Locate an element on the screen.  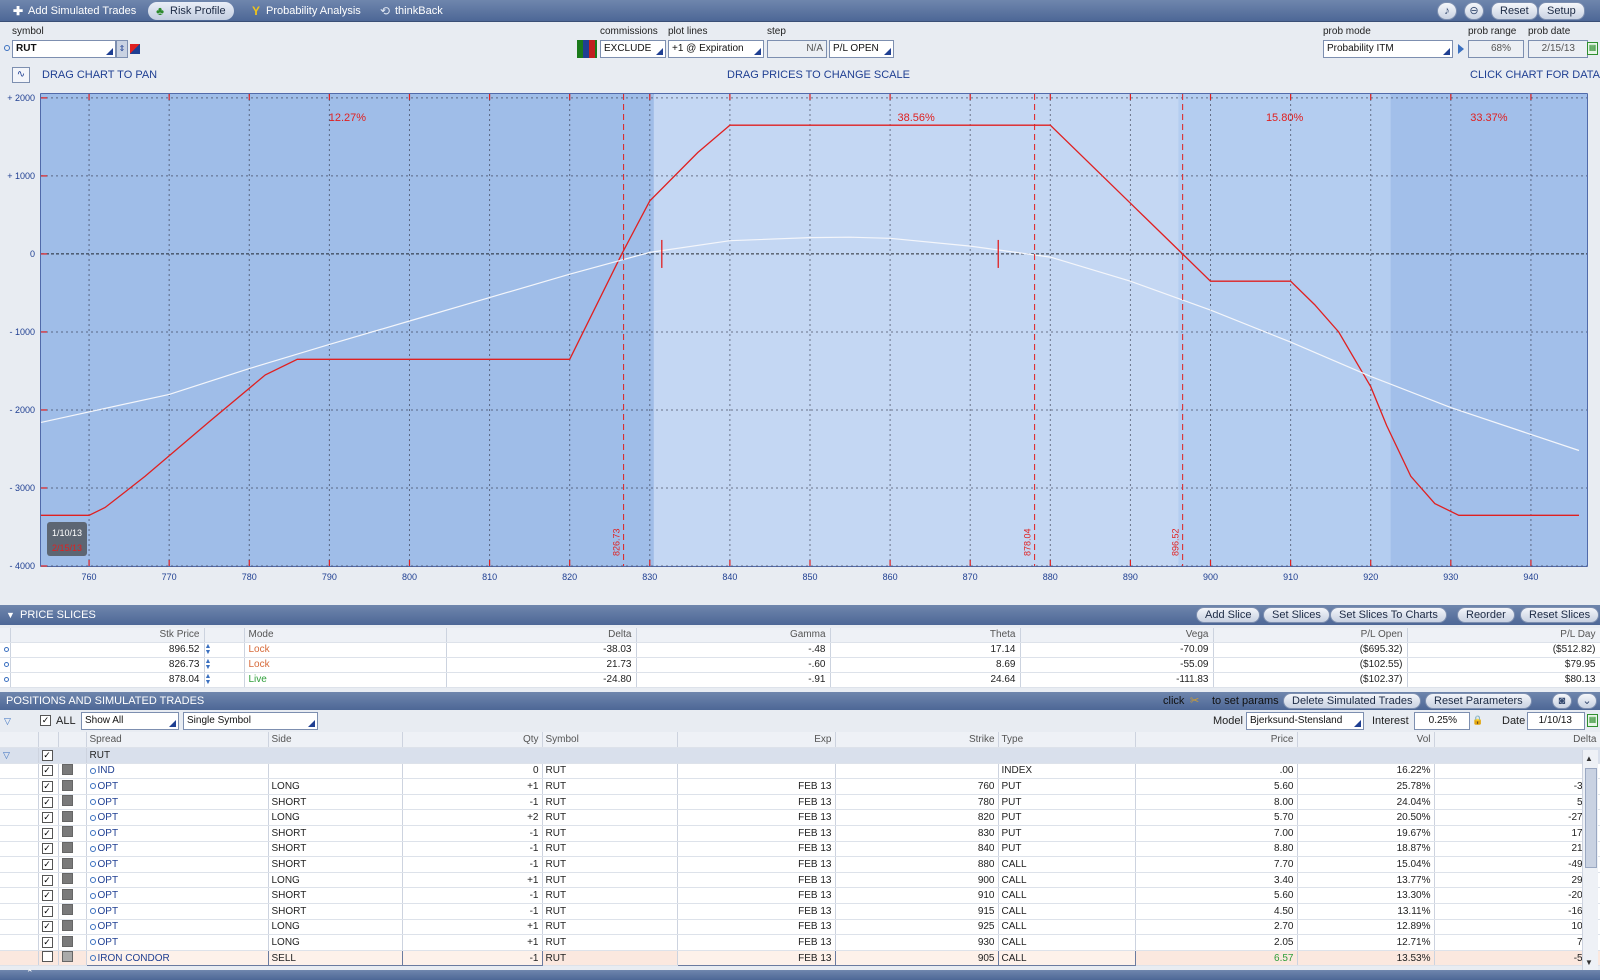
set-slices-to-charts-button: Set Slices To Charts is located at coordinates (1388, 615).